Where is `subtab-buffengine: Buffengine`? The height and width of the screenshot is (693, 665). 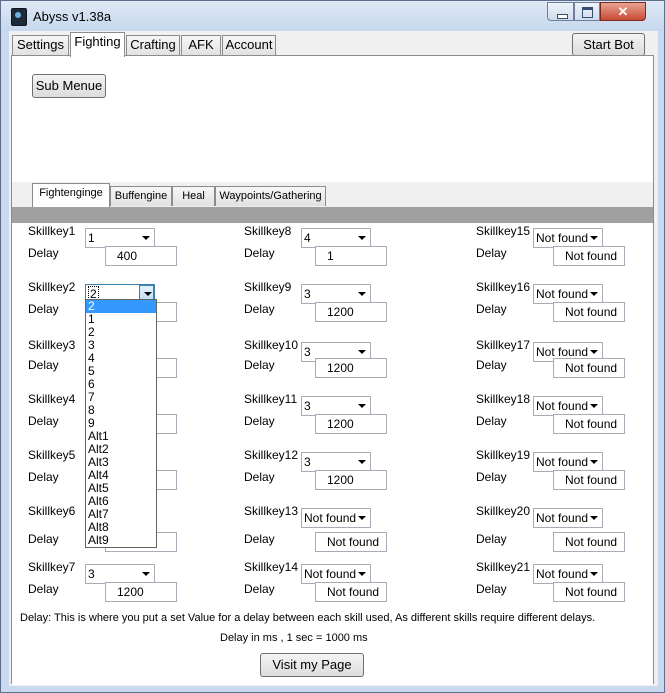
subtab-buffengine: Buffengine is located at coordinates (141, 196).